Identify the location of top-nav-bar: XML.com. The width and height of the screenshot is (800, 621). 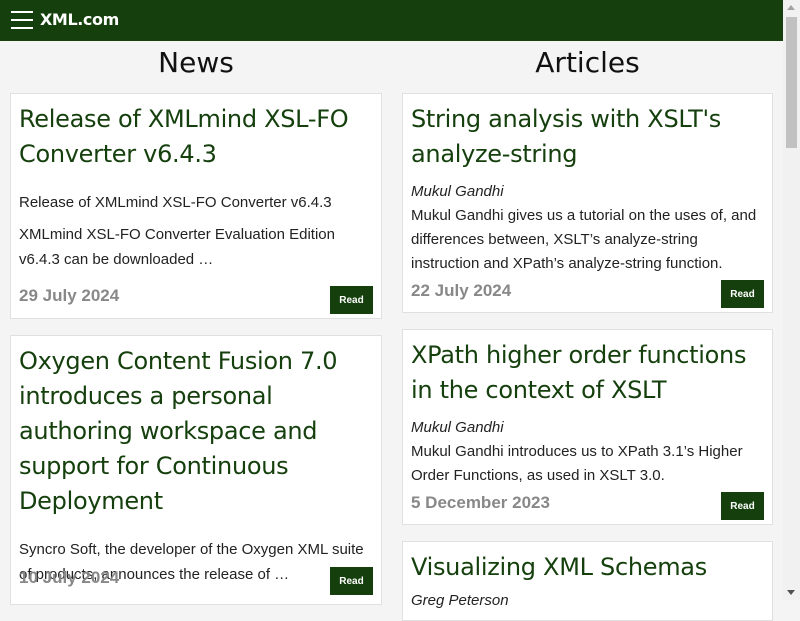
(391, 20).